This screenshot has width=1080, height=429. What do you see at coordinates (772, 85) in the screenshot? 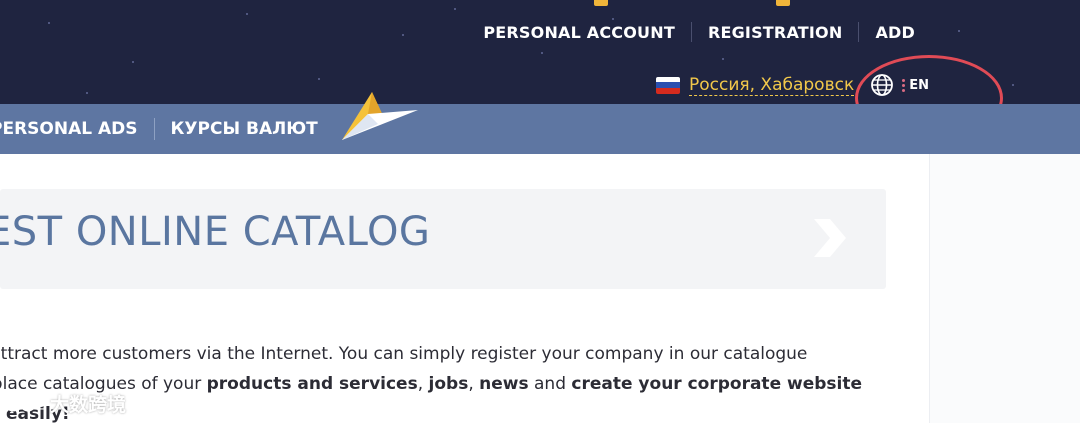
I see `city-link: Россия, Хабаровск` at bounding box center [772, 85].